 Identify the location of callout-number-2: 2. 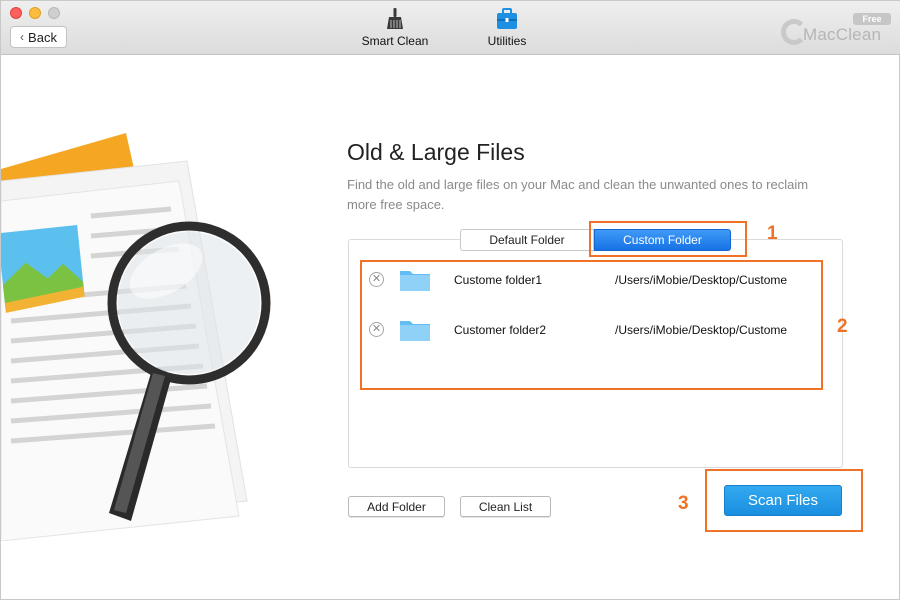
(842, 326).